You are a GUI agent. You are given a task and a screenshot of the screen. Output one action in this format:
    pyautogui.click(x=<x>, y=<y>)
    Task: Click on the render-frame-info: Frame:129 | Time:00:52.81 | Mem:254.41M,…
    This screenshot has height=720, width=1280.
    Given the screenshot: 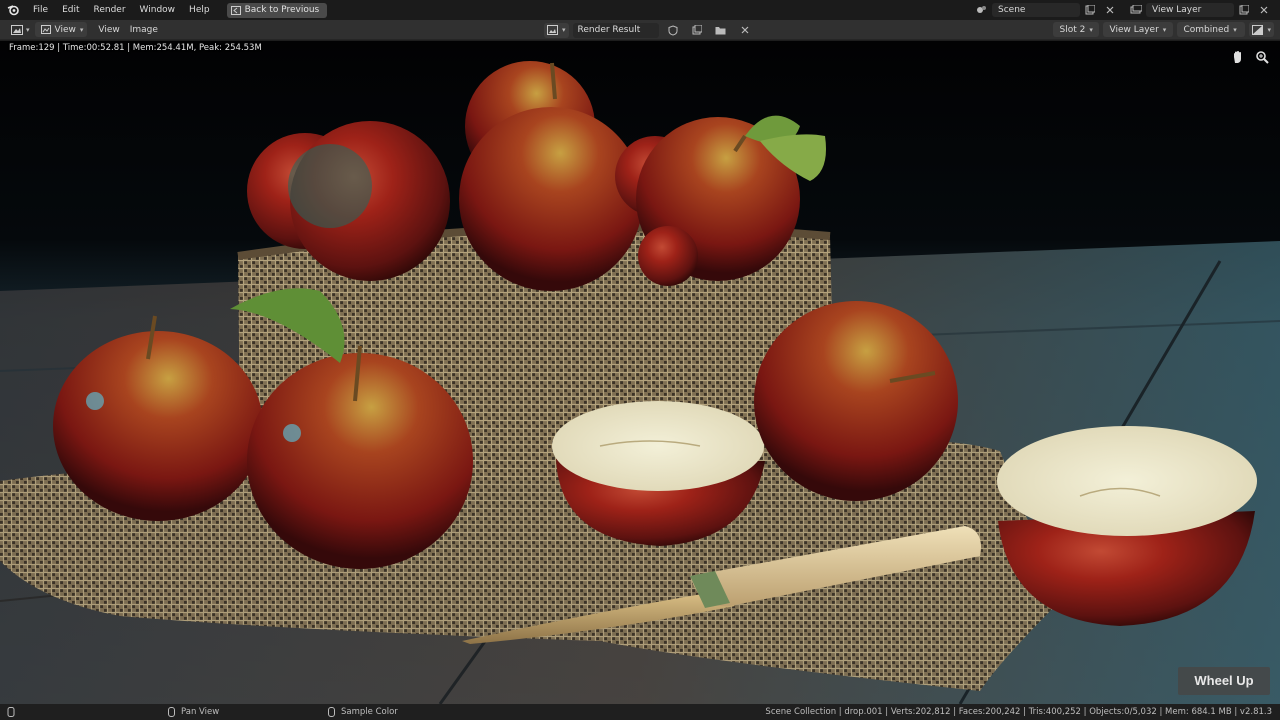 What is the action you would take?
    pyautogui.click(x=135, y=48)
    